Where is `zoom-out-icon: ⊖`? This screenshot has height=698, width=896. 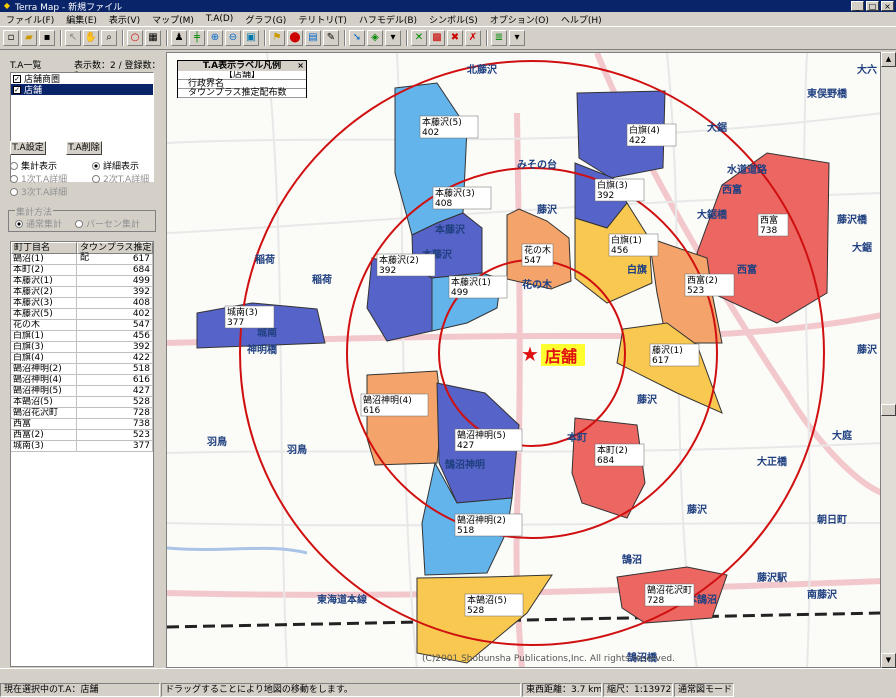 zoom-out-icon: ⊖ is located at coordinates (233, 38).